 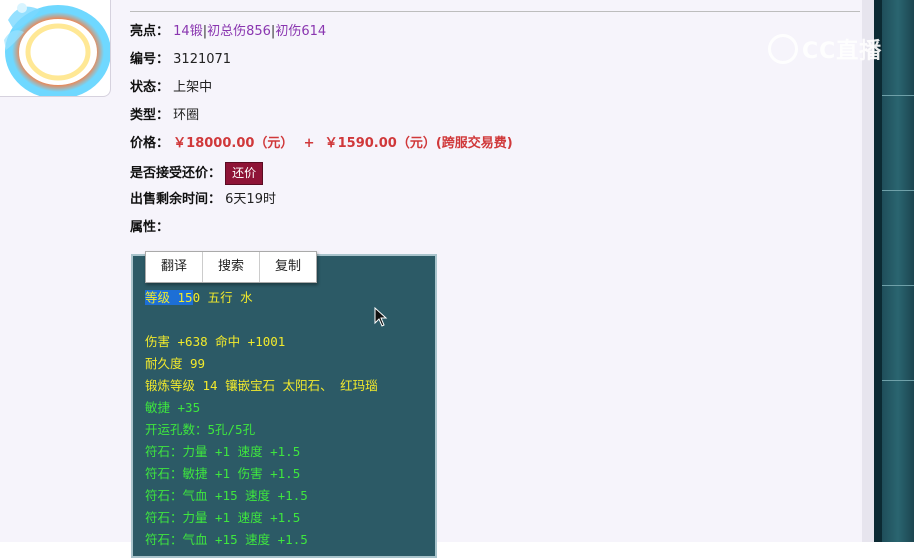 What do you see at coordinates (171, 88) in the screenshot?
I see `status-row: 状态： 上架中` at bounding box center [171, 88].